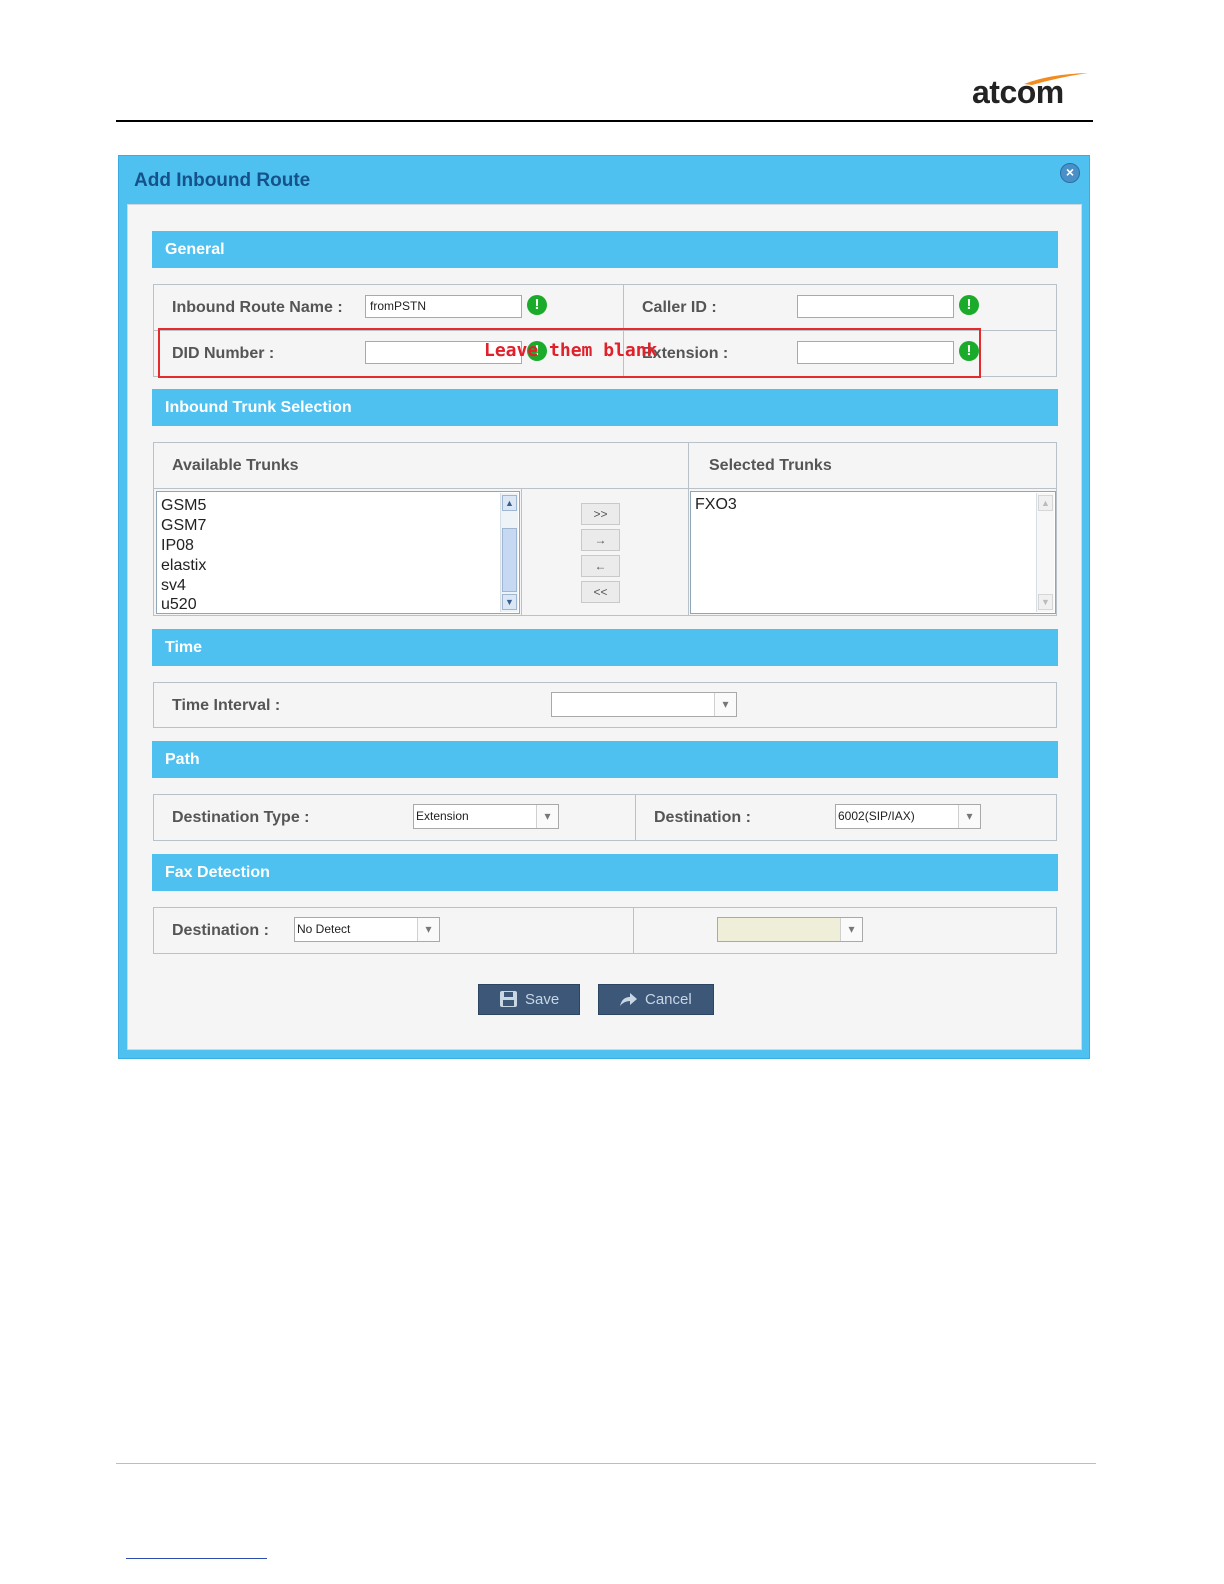 The width and height of the screenshot is (1224, 1584). Describe the element at coordinates (508, 999) in the screenshot. I see `floppy-disk-icon` at that location.